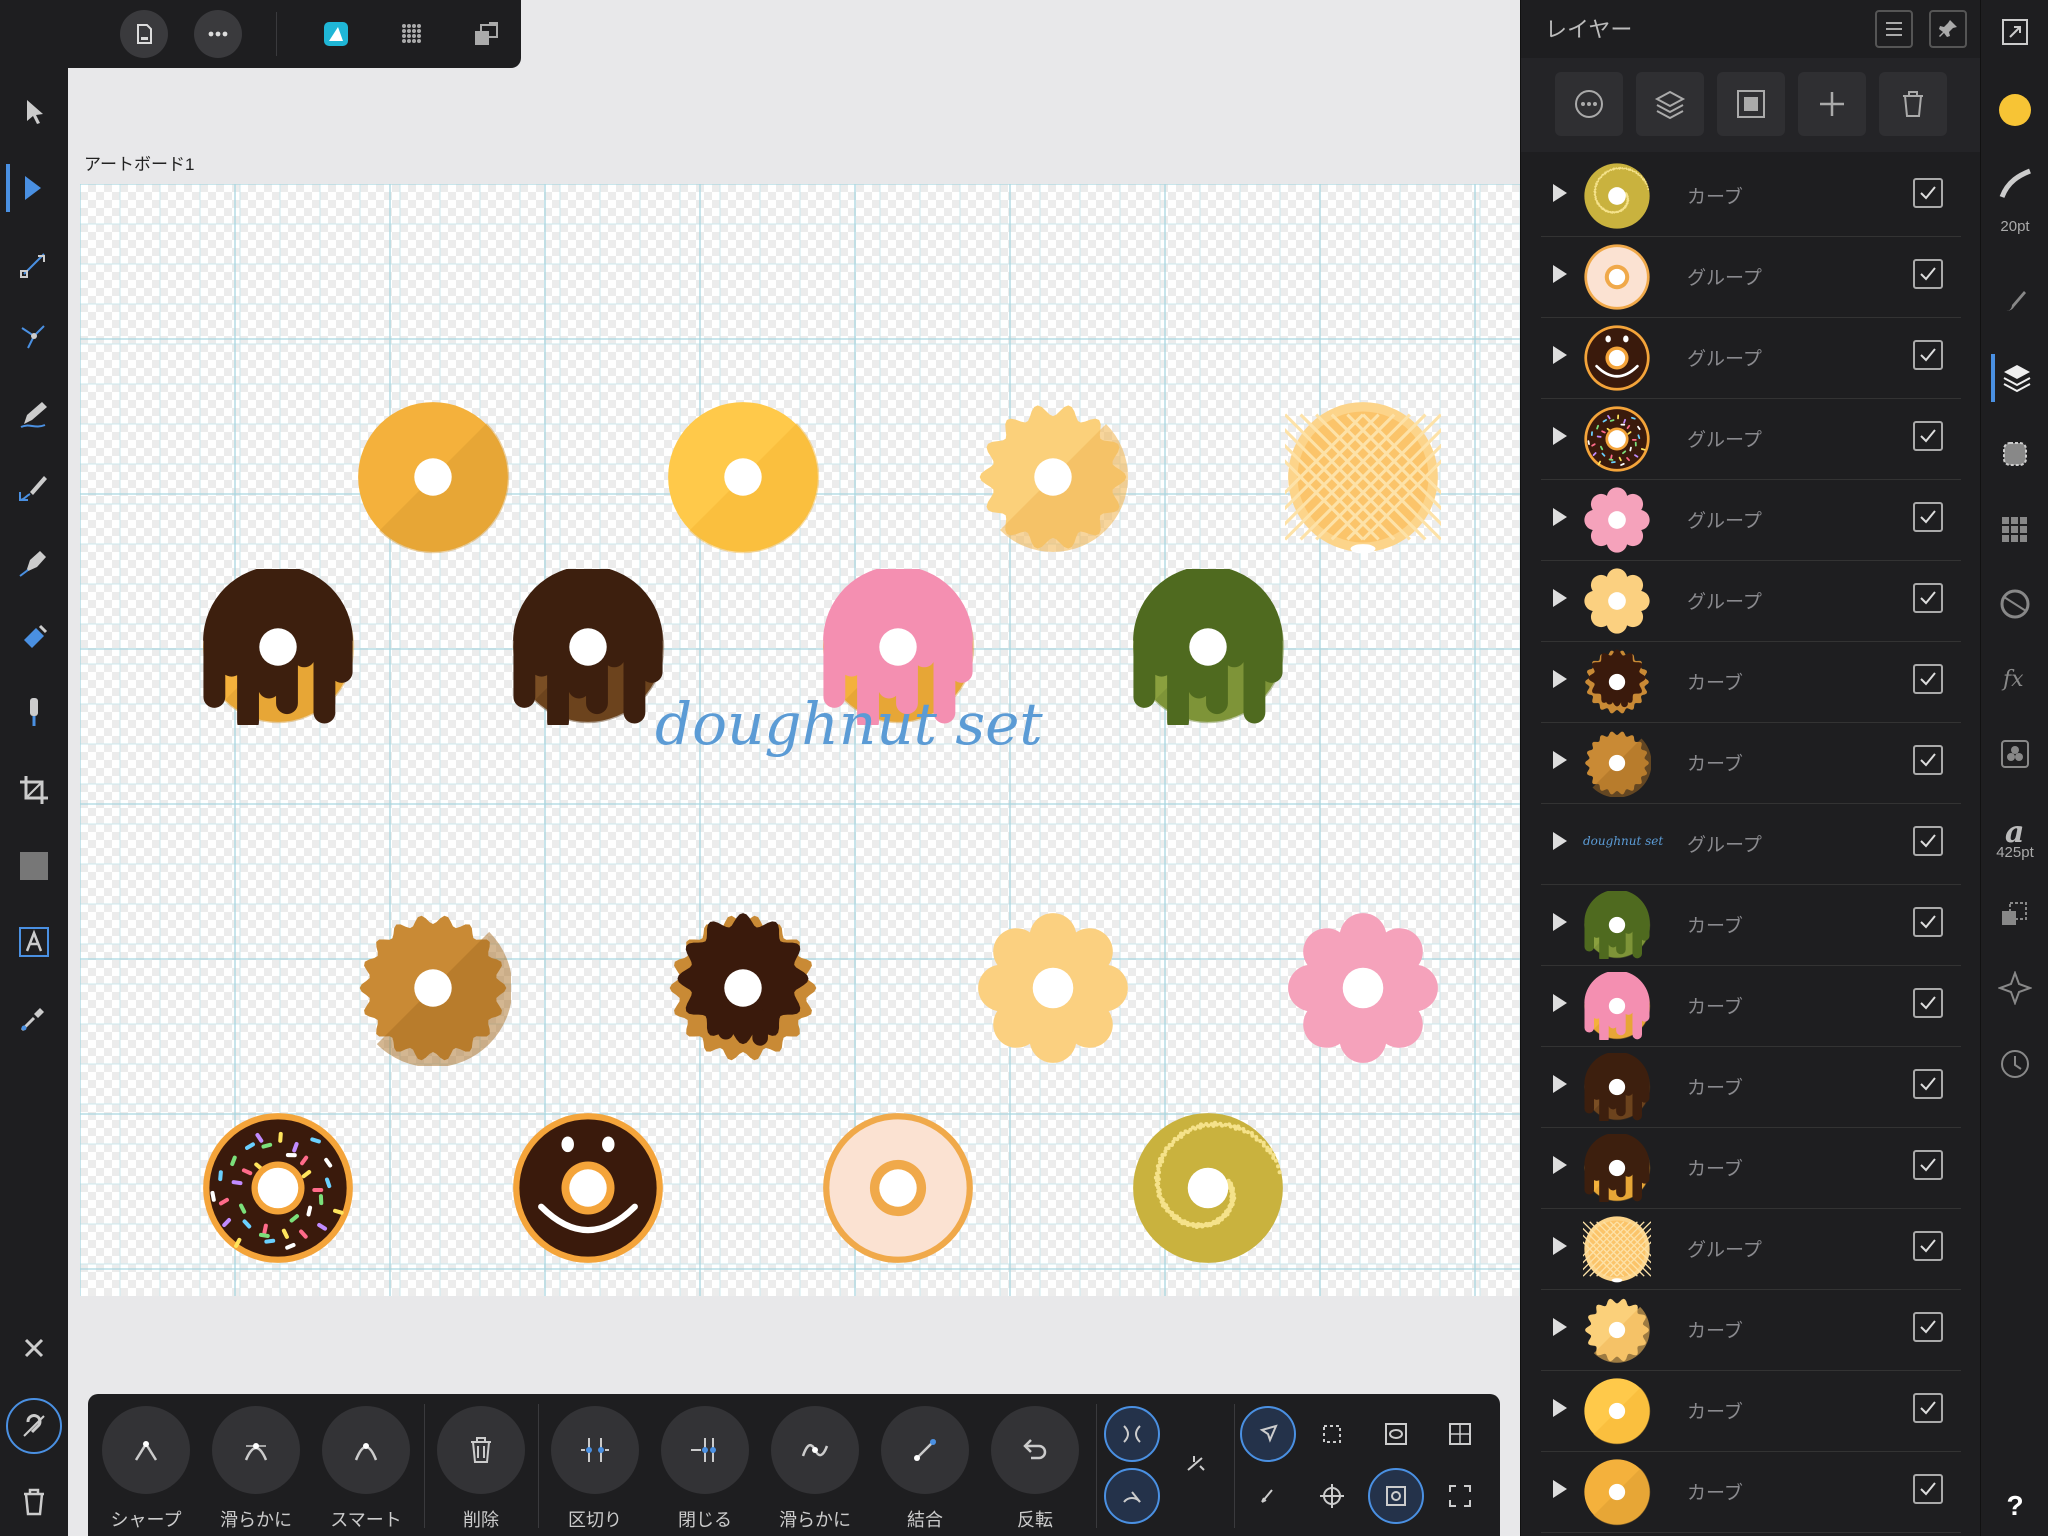 This screenshot has width=2048, height=1536. What do you see at coordinates (1132, 1434) in the screenshot?
I see `snap-curves-icon` at bounding box center [1132, 1434].